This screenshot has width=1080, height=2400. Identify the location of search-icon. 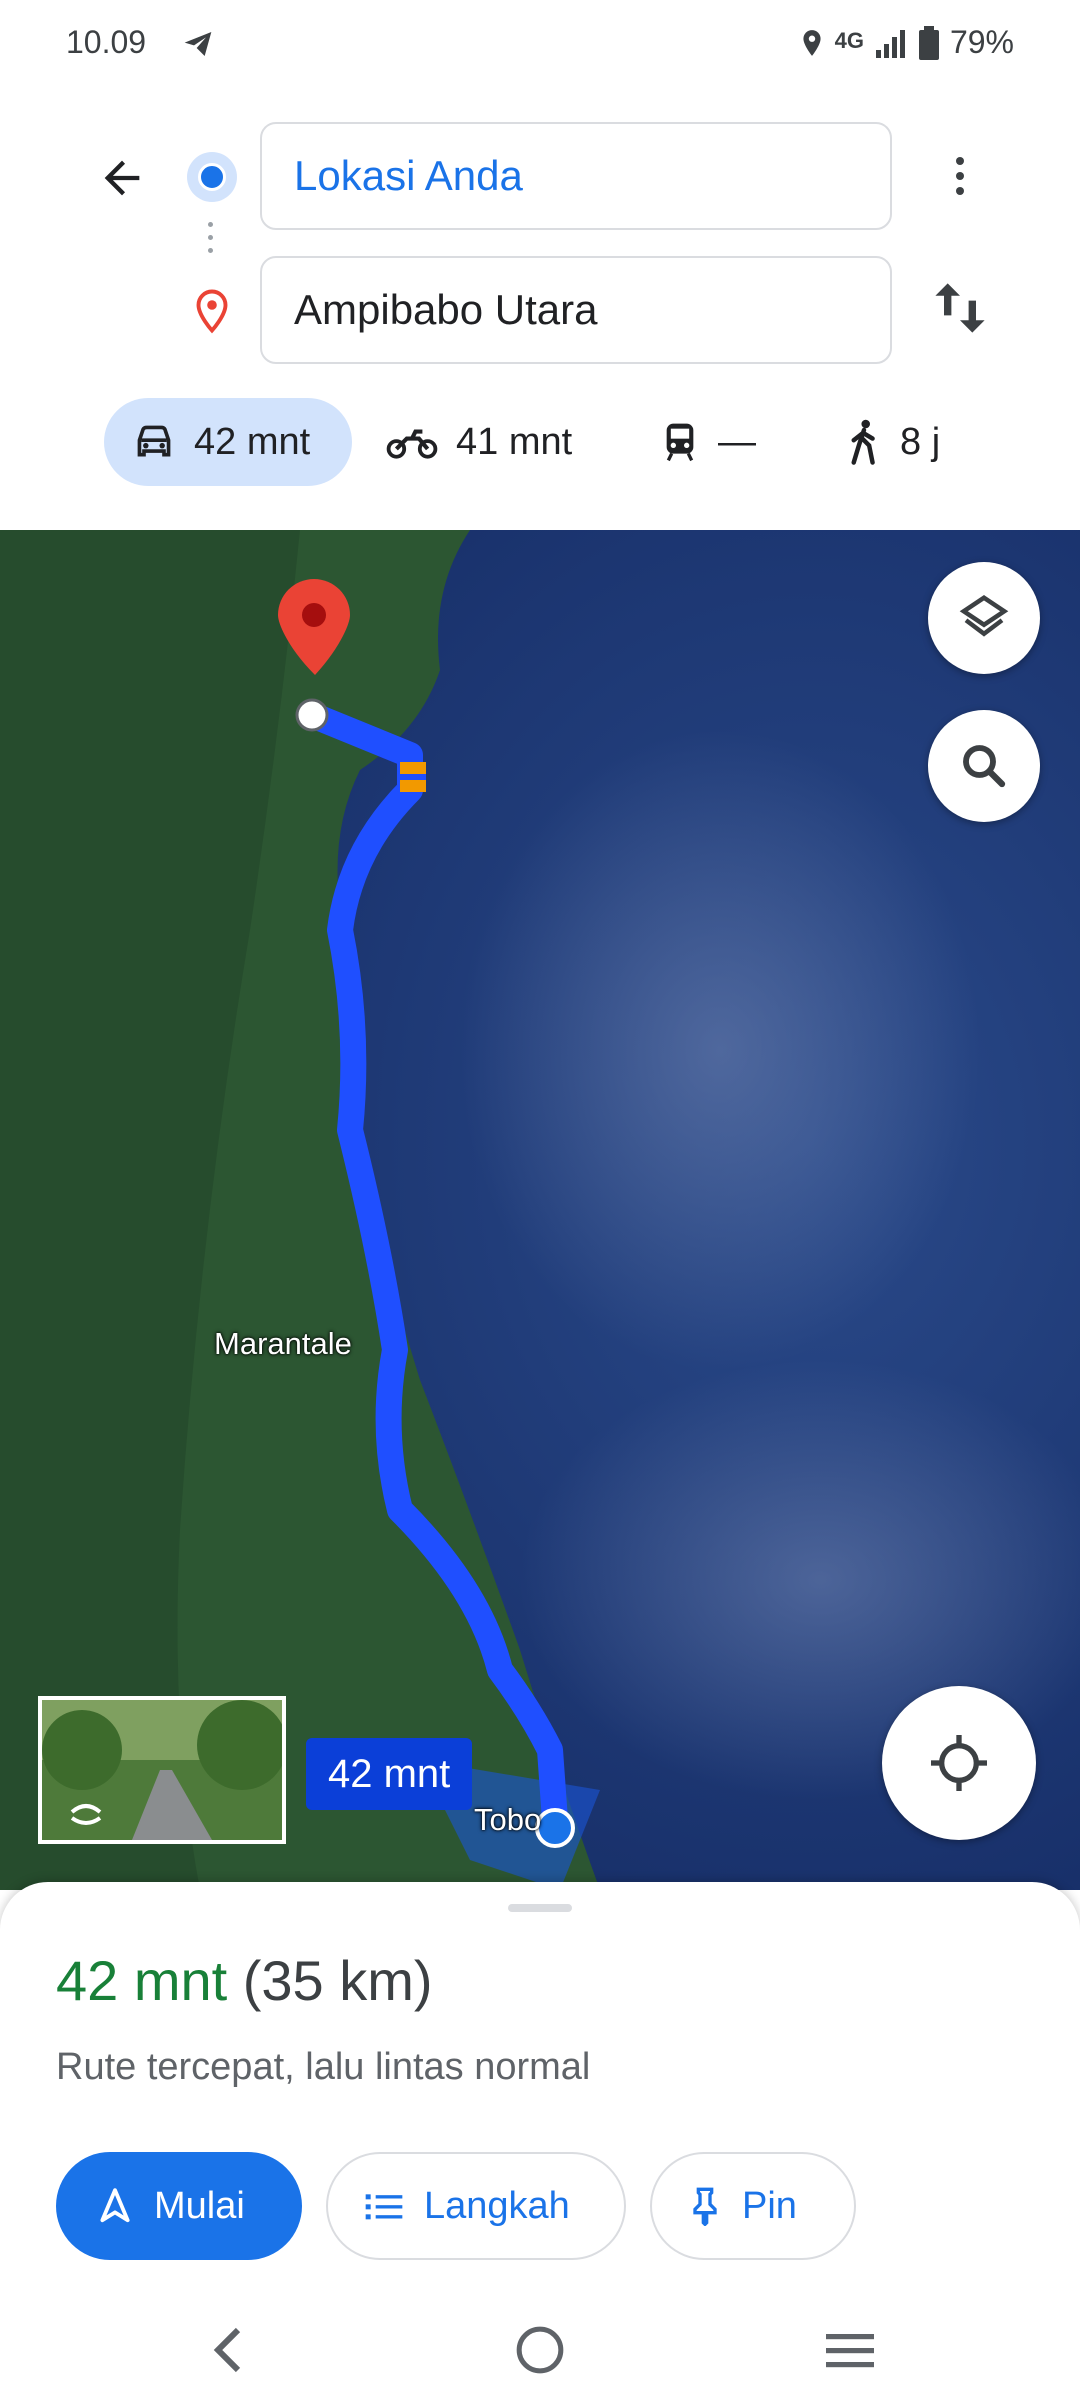
(984, 766).